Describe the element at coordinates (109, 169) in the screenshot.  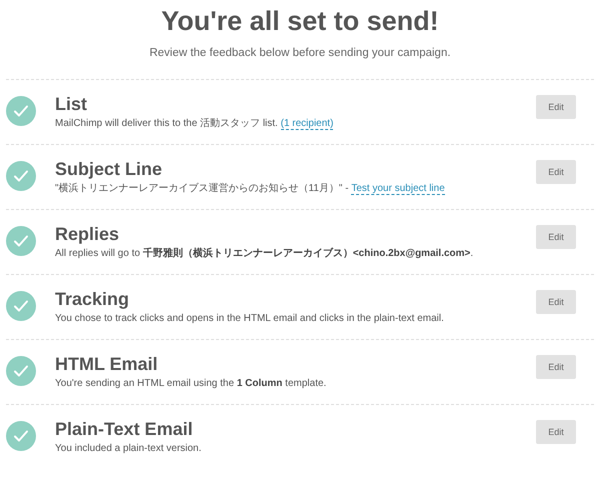
I see `section-title: Subject Line` at that location.